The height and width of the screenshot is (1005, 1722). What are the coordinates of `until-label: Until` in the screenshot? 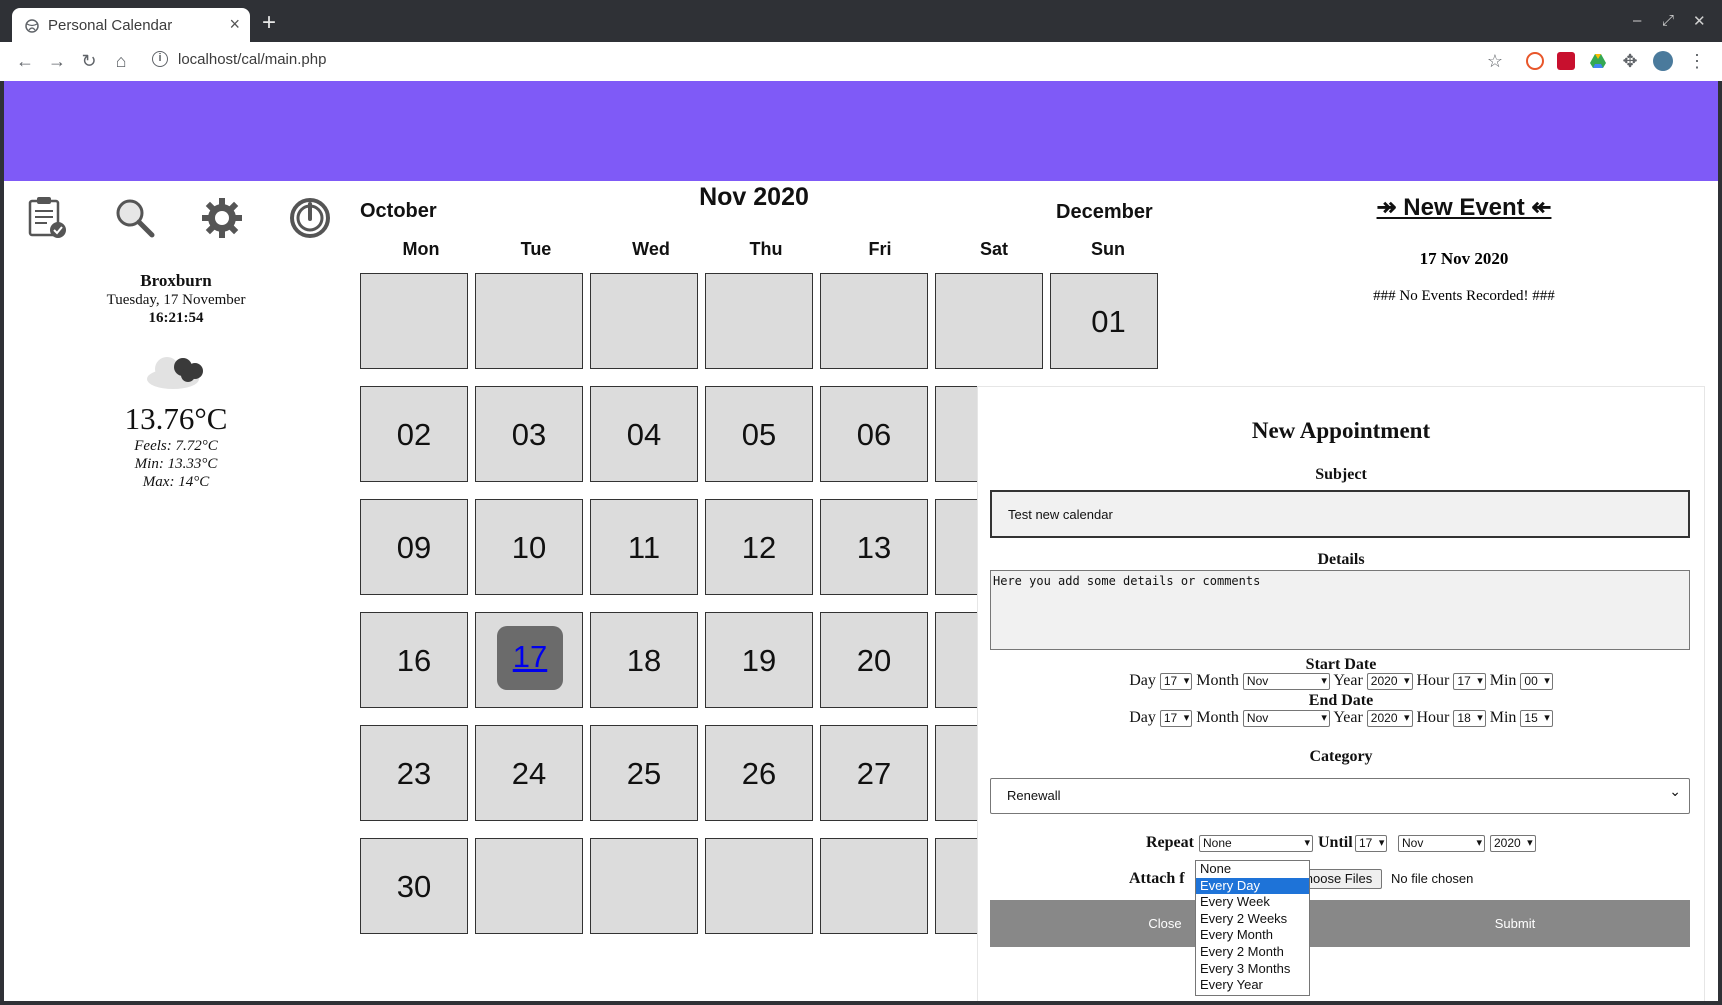 It's located at (1335, 842).